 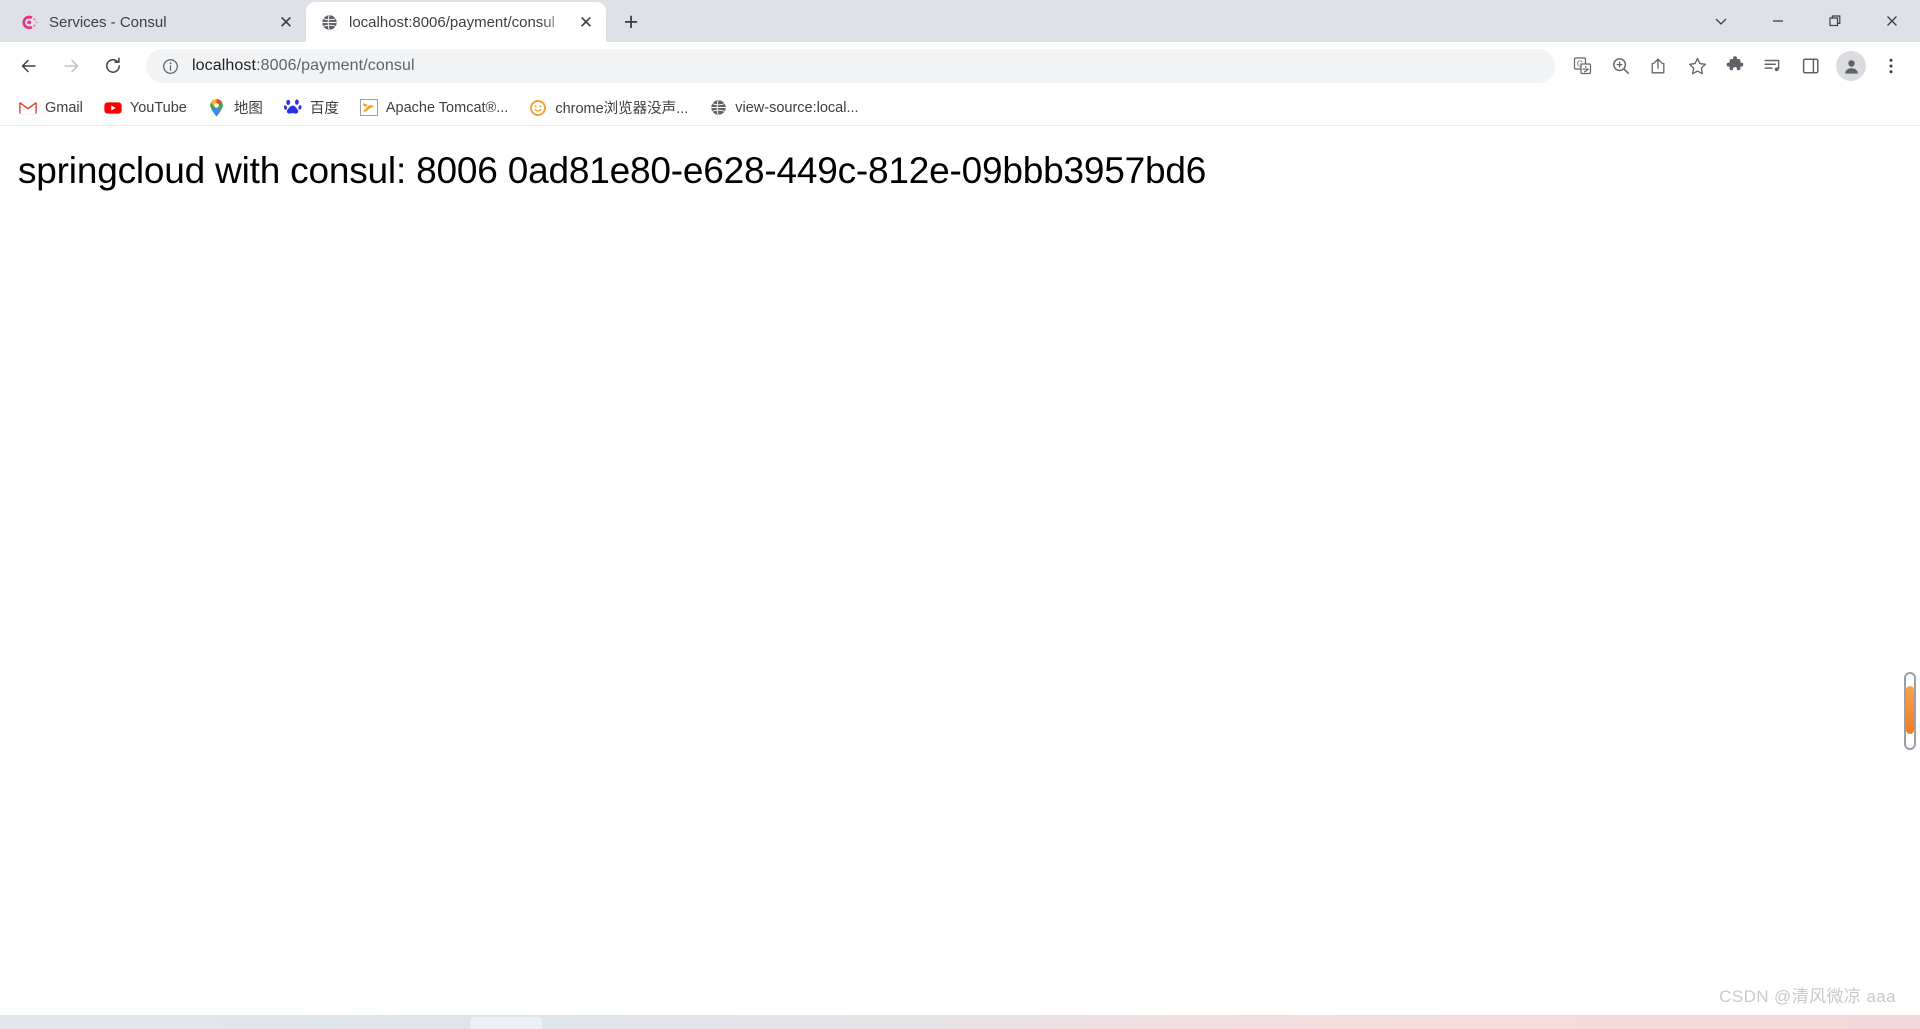 I want to click on toolbar-actions: G, so click(x=1737, y=66).